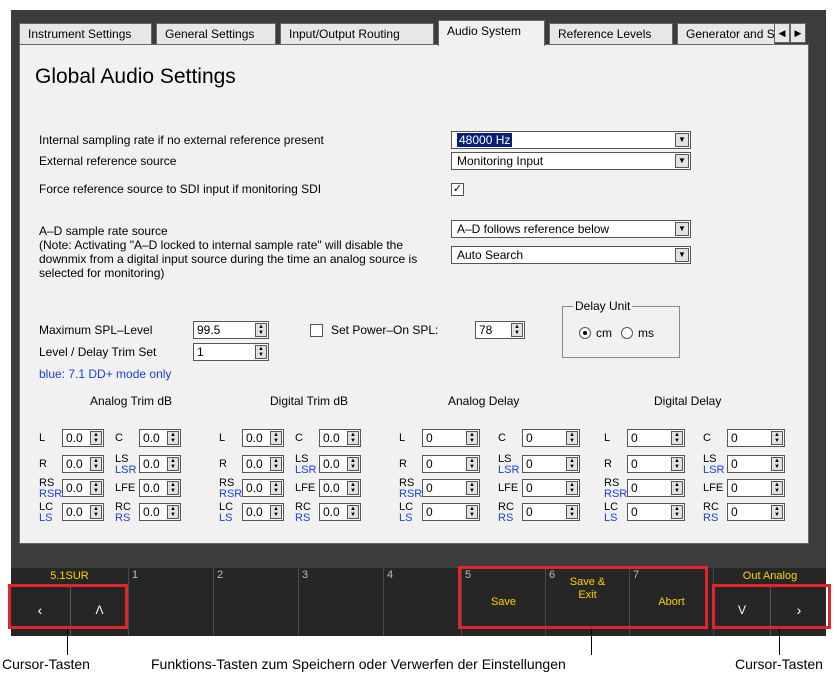 The width and height of the screenshot is (837, 681). I want to click on trim-set-input: 1 ▲ ▼, so click(231, 352).